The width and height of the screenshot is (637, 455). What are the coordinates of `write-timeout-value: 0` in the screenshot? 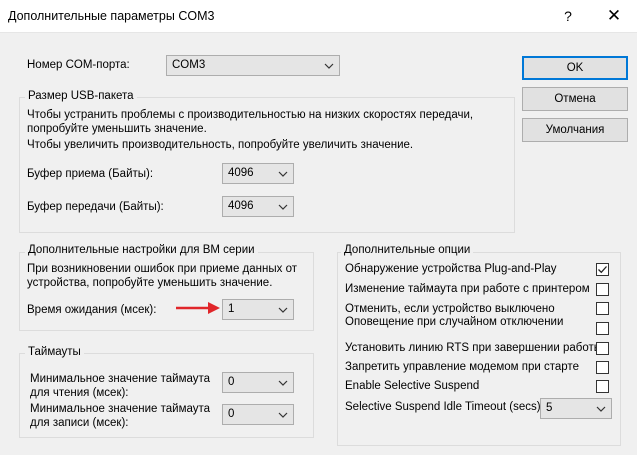 It's located at (231, 414).